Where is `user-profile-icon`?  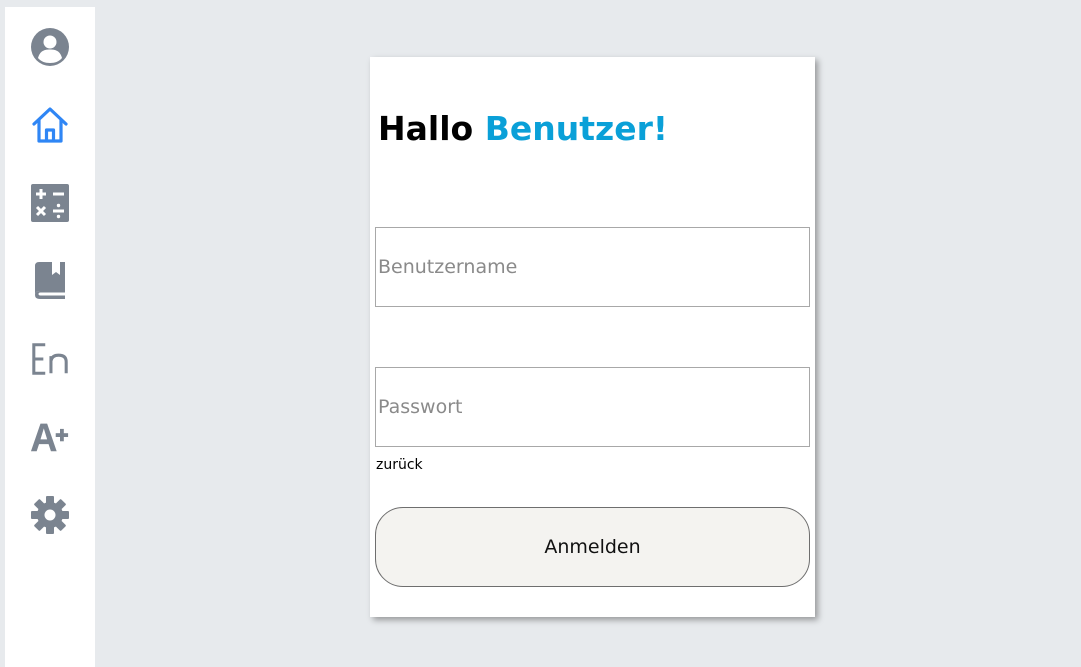
user-profile-icon is located at coordinates (50, 47).